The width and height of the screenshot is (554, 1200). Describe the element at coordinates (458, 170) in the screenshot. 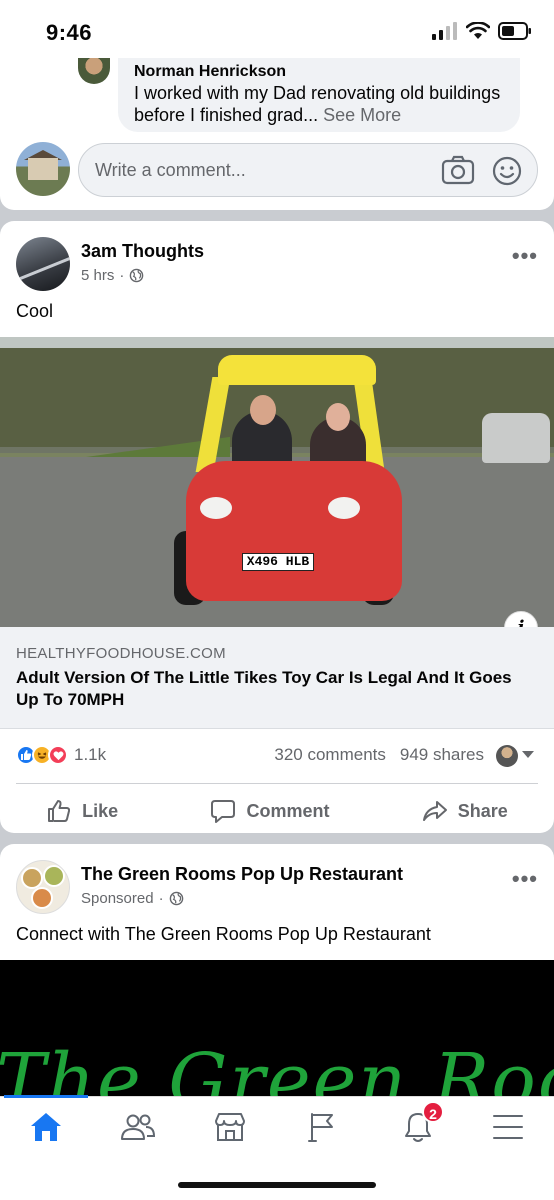

I see `camera-icon` at that location.